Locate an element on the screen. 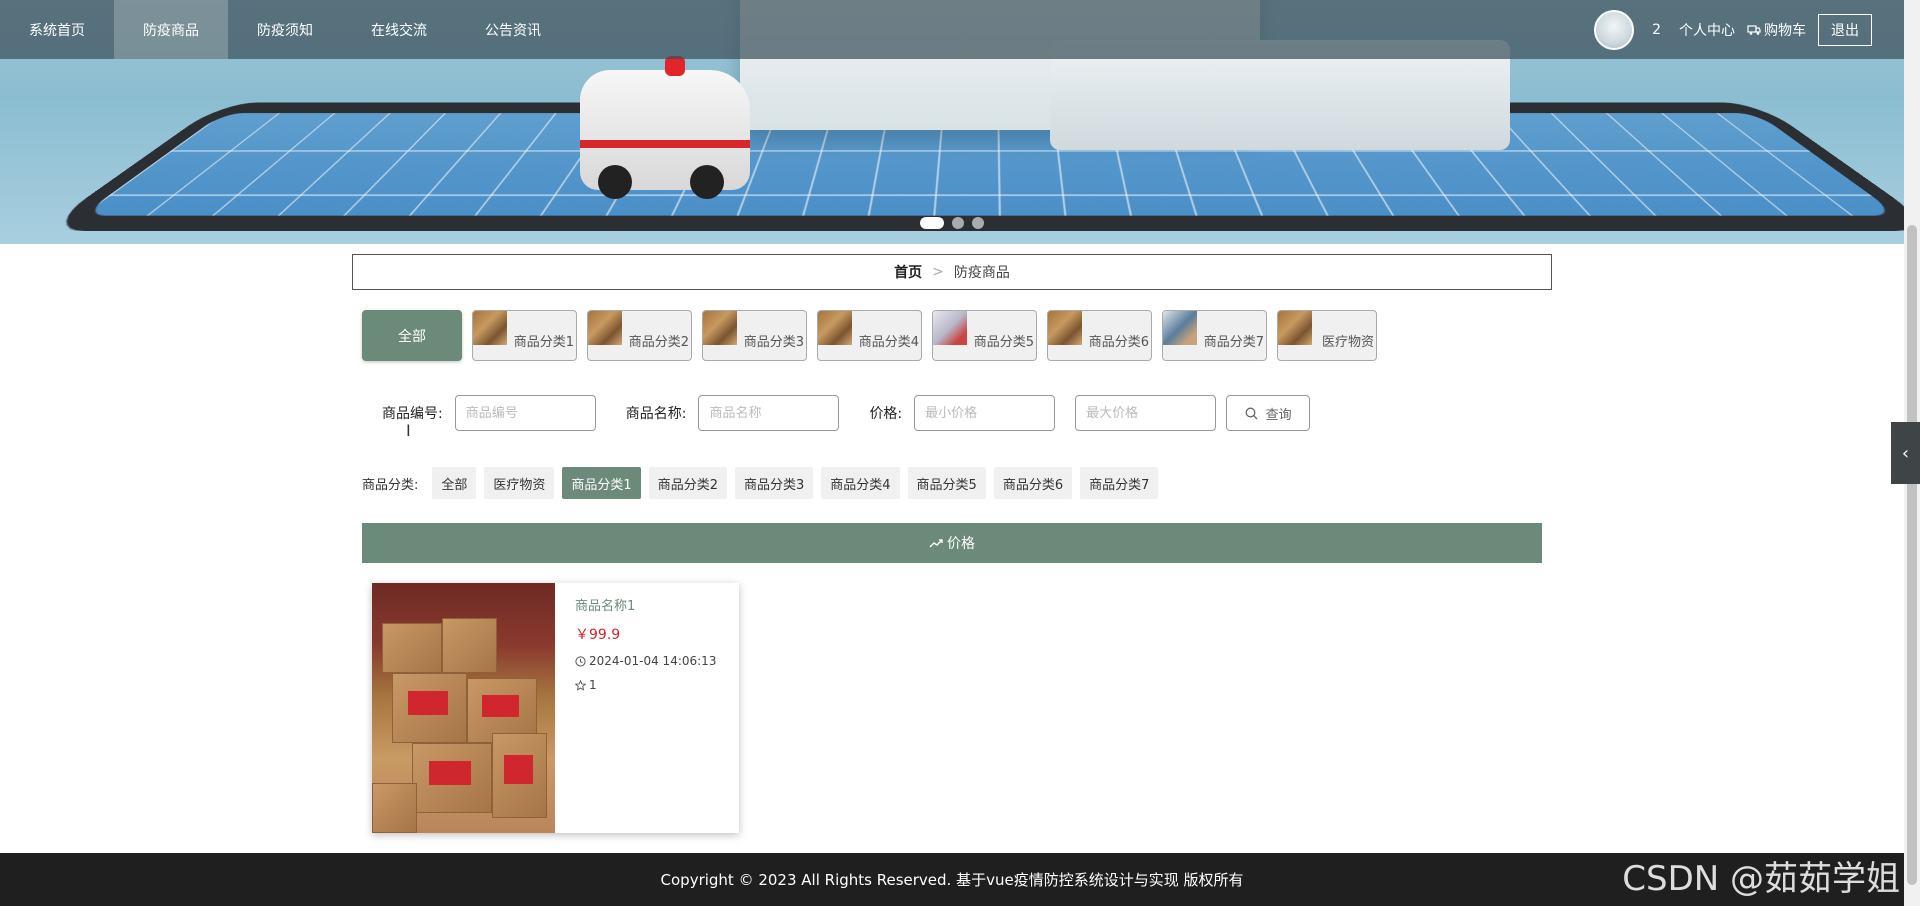 The image size is (1920, 906). side-panel-toggle: ‹ is located at coordinates (1905, 453).